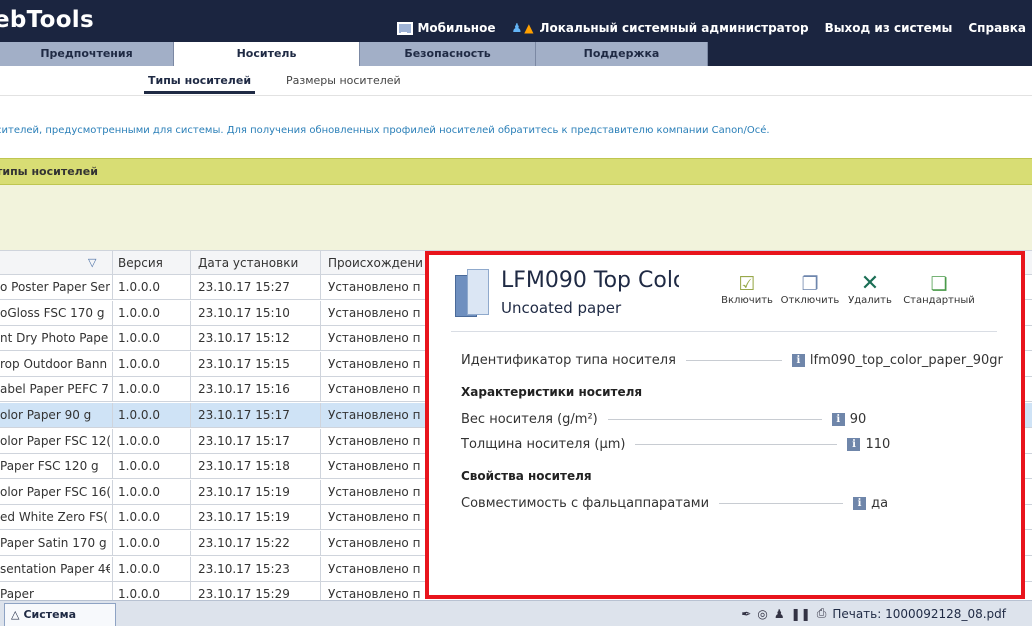 This screenshot has width=1032, height=626. I want to click on cell-name: Paper Satin 170 g, so click(53, 543).